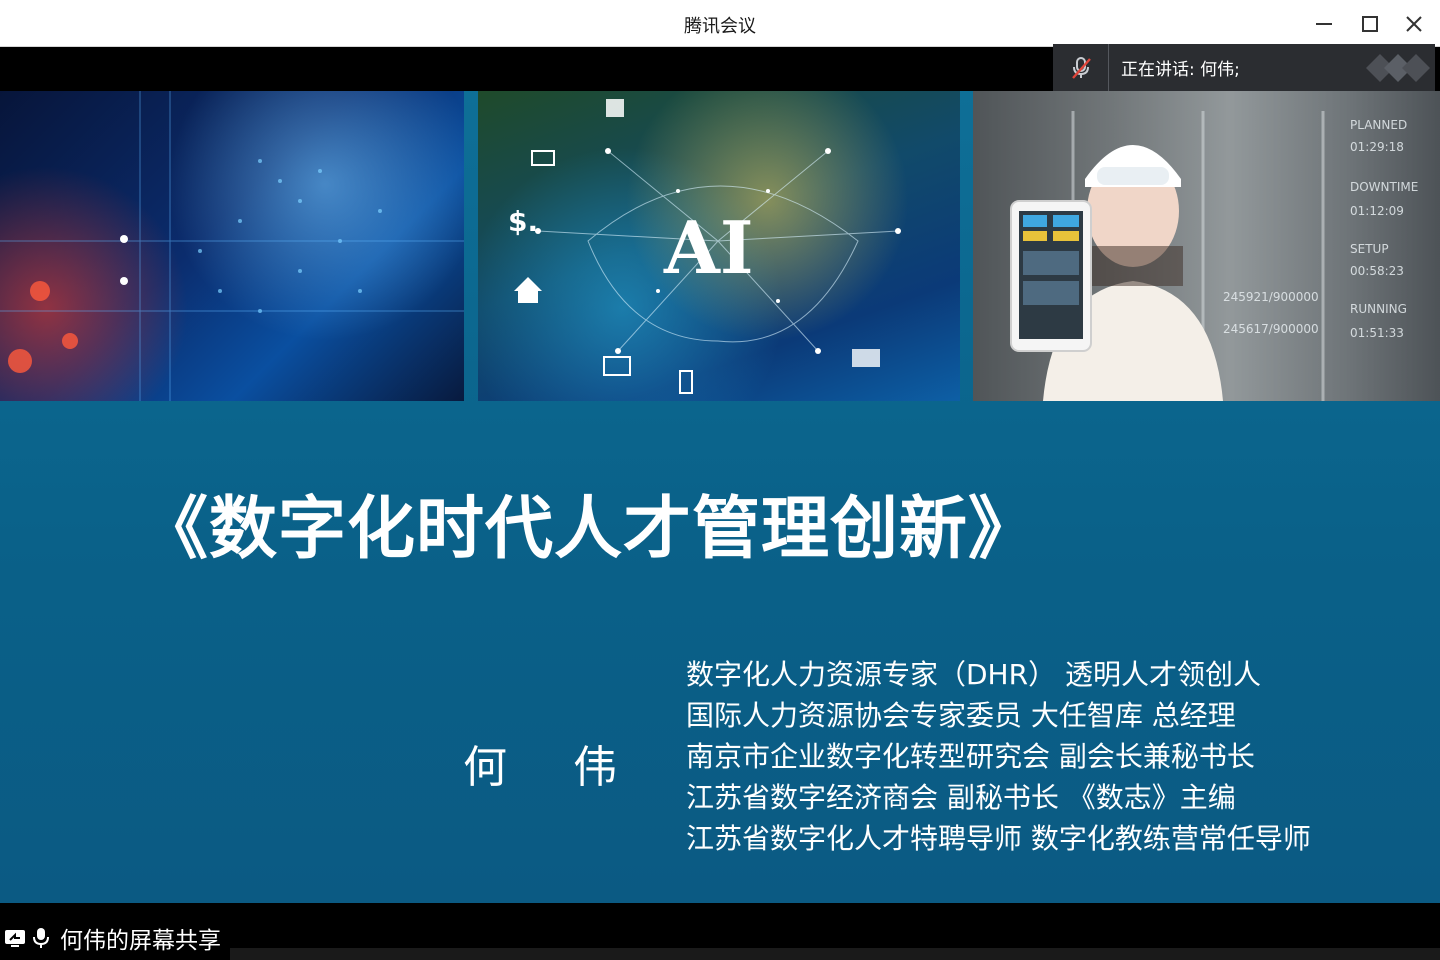 This screenshot has width=1440, height=960. Describe the element at coordinates (1180, 70) in the screenshot. I see `speaking-now-text: 正在讲话: 何伟;` at that location.